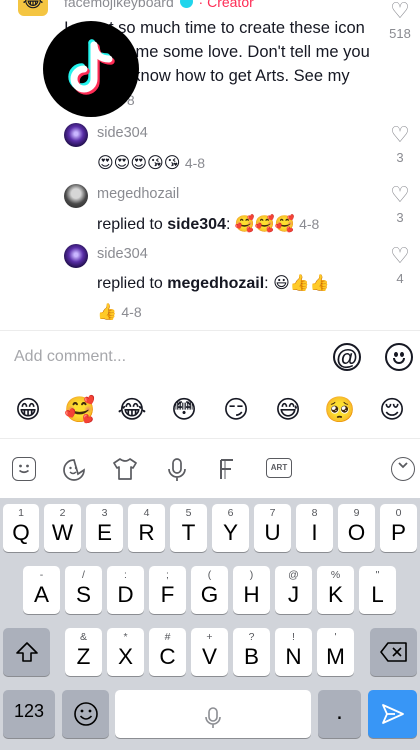  What do you see at coordinates (279, 468) in the screenshot?
I see `art-icon: ART` at bounding box center [279, 468].